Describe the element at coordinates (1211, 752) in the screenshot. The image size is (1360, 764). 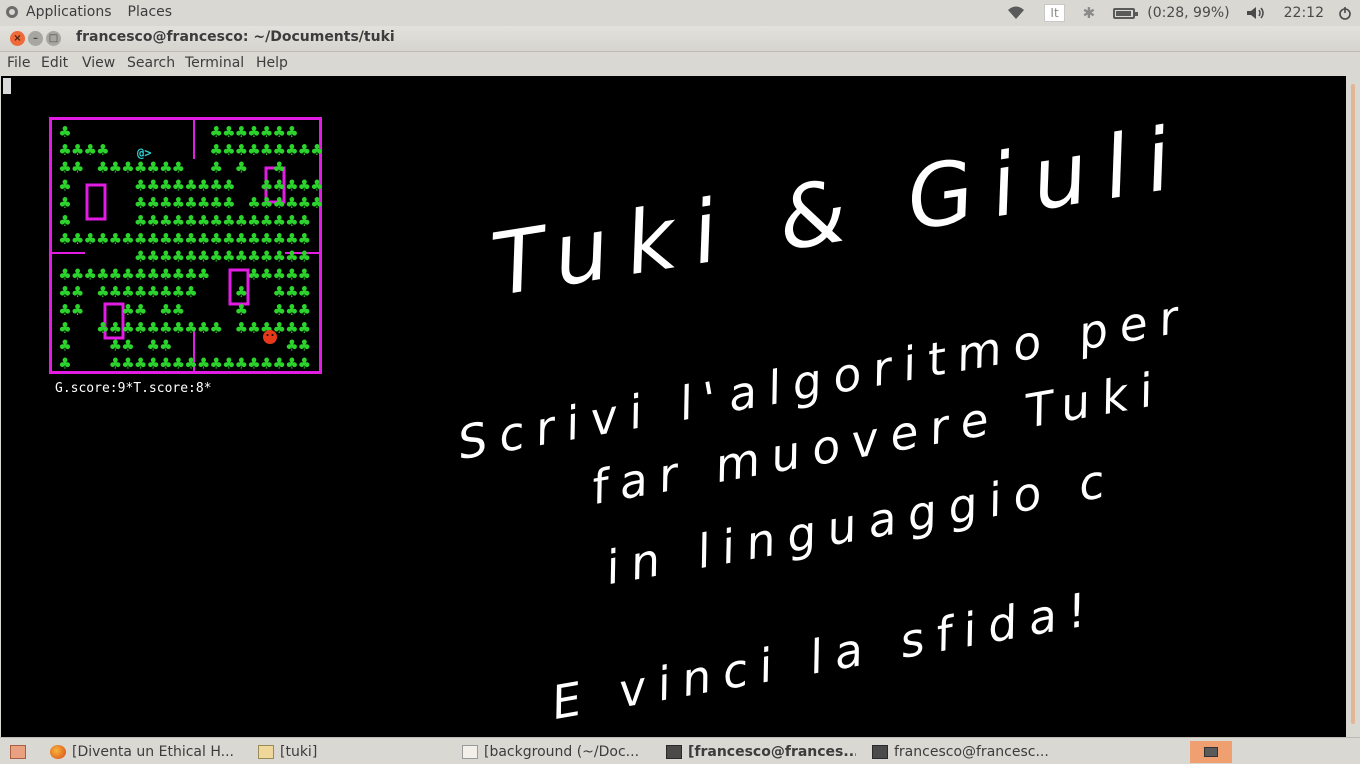
I see `workspace-switcher` at that location.